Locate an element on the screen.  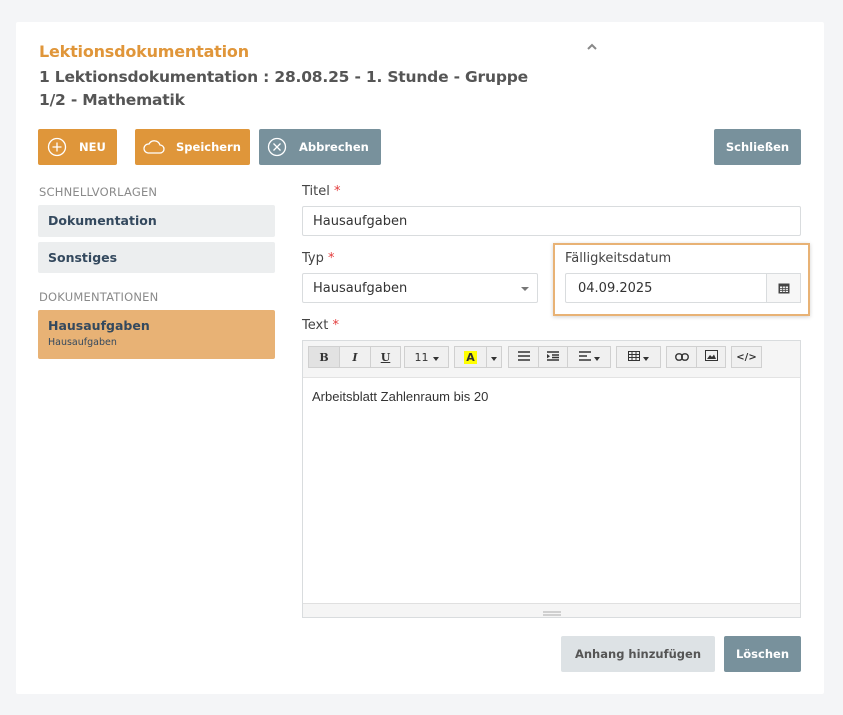
italic-icon: I is located at coordinates (355, 357).